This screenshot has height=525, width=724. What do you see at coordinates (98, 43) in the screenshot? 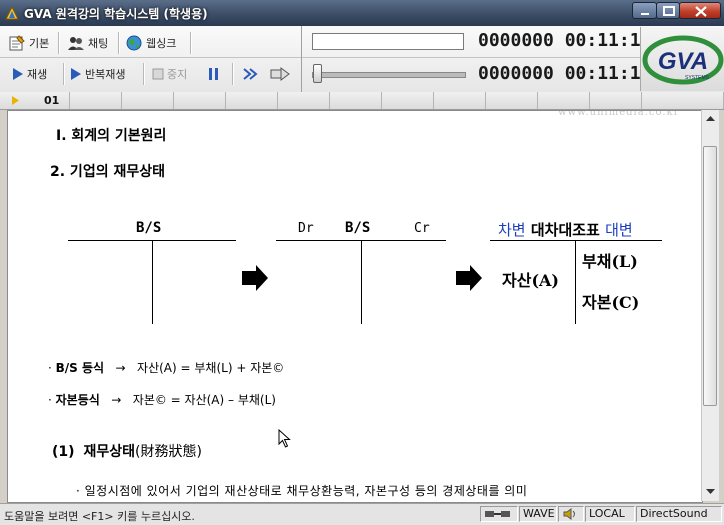
I see `chat-label: 채팅` at bounding box center [98, 43].